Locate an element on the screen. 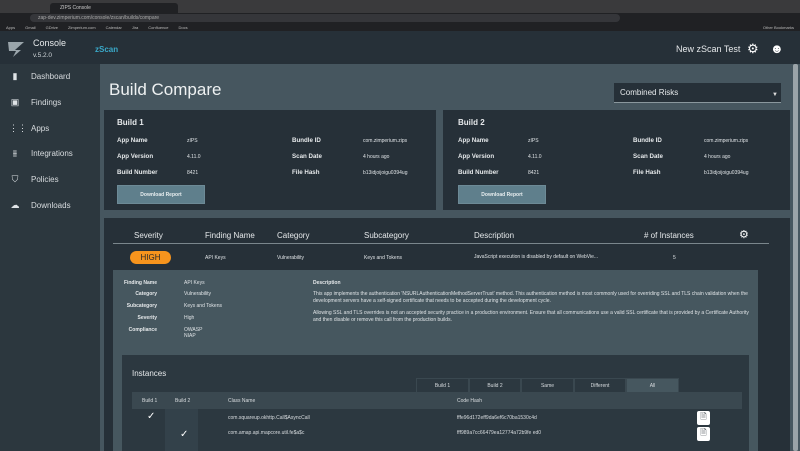 The image size is (800, 451). app-name-label: App Name is located at coordinates (473, 140).